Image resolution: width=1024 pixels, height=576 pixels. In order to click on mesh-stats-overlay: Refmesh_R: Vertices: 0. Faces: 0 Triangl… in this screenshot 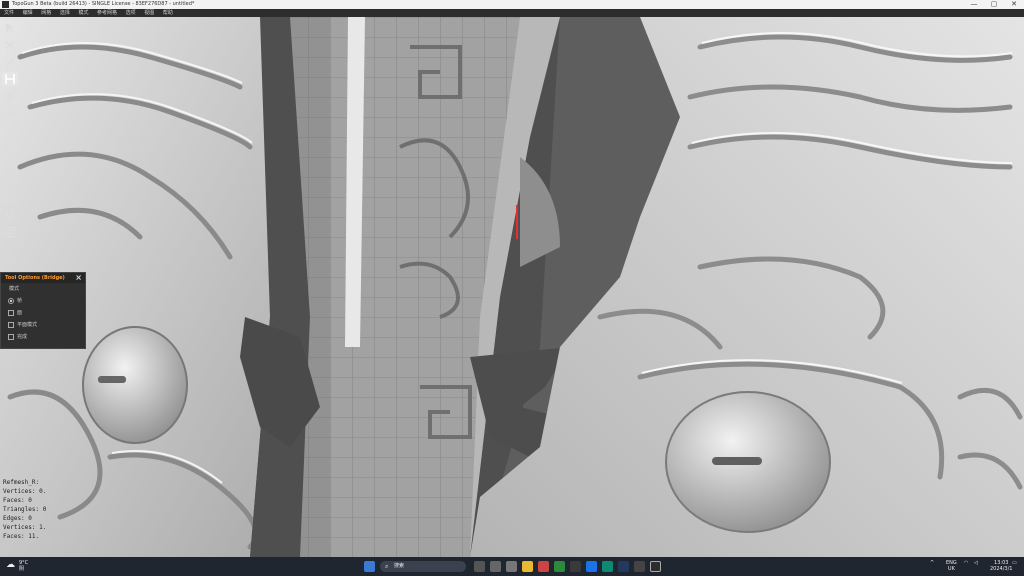, I will do `click(24, 509)`.